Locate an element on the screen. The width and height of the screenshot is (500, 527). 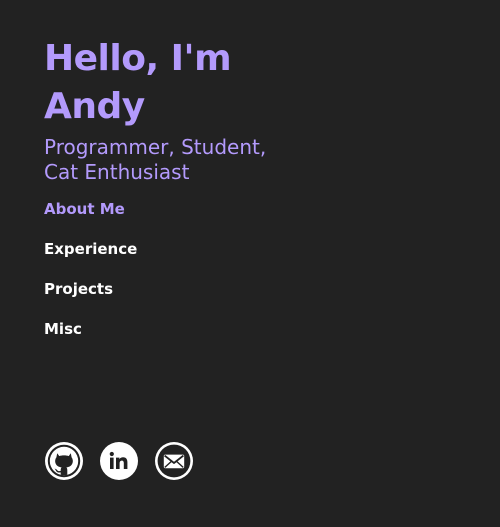
github-link is located at coordinates (64, 461).